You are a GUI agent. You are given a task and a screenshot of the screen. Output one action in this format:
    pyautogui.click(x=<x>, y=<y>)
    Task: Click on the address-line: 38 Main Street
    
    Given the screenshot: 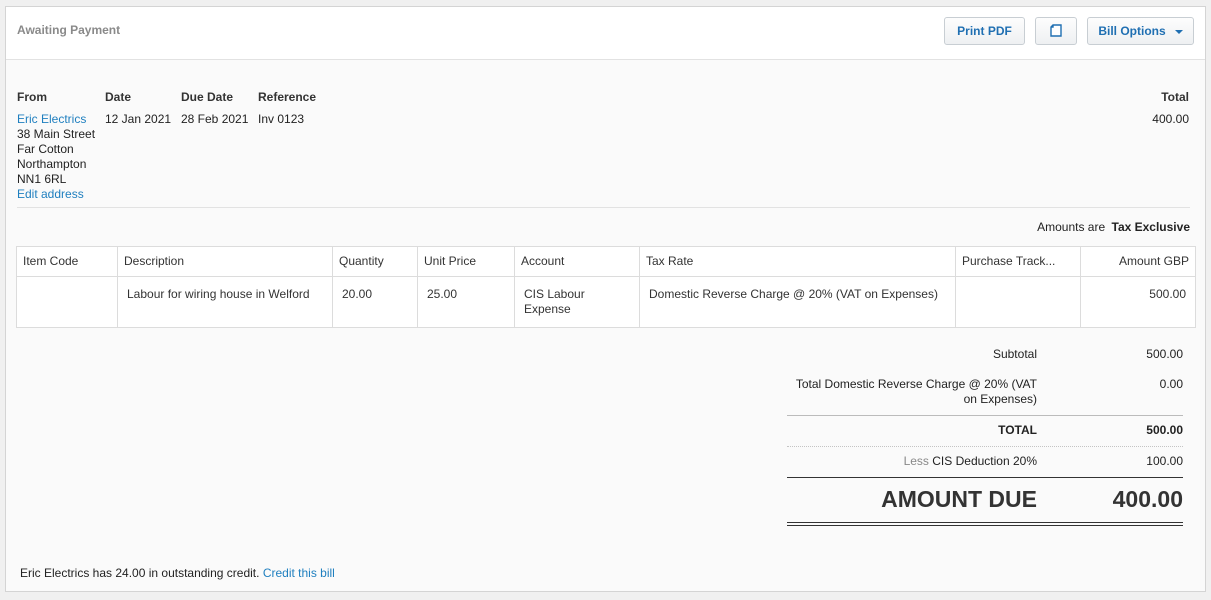 What is the action you would take?
    pyautogui.click(x=56, y=134)
    